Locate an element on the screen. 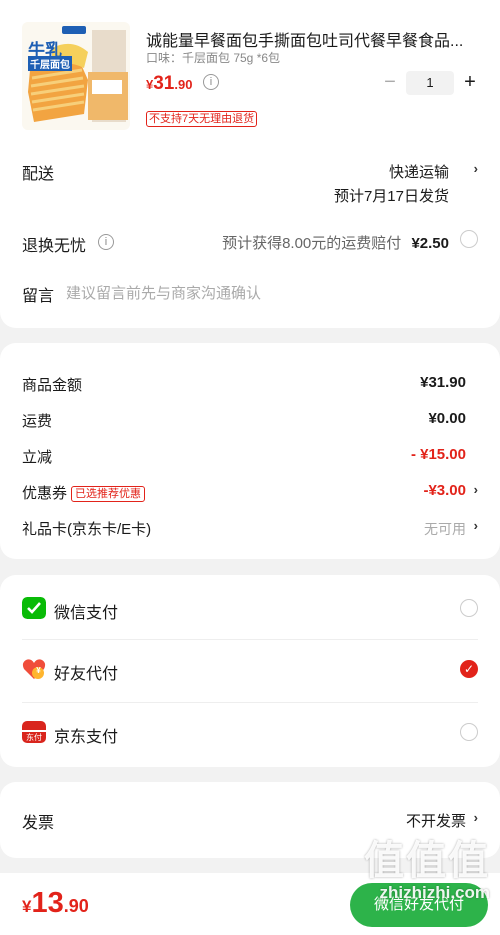 This screenshot has height=935, width=500. summary-item-discount-label: 立减 is located at coordinates (37, 457).